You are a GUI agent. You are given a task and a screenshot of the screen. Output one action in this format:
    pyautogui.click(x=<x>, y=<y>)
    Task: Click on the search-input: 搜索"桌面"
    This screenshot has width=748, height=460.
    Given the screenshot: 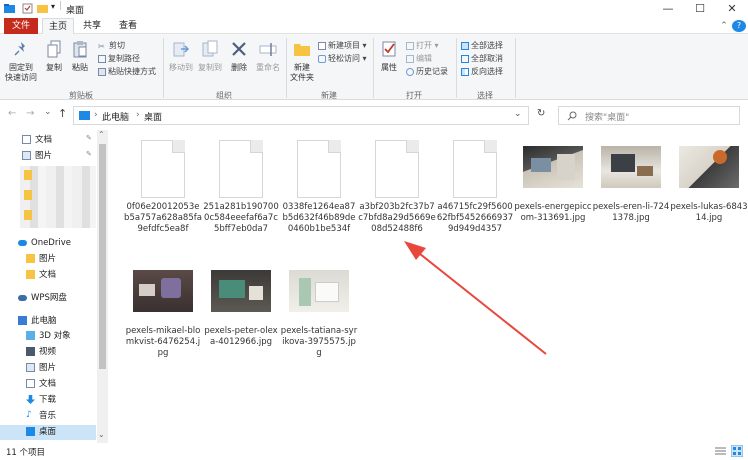 What is the action you would take?
    pyautogui.click(x=649, y=115)
    